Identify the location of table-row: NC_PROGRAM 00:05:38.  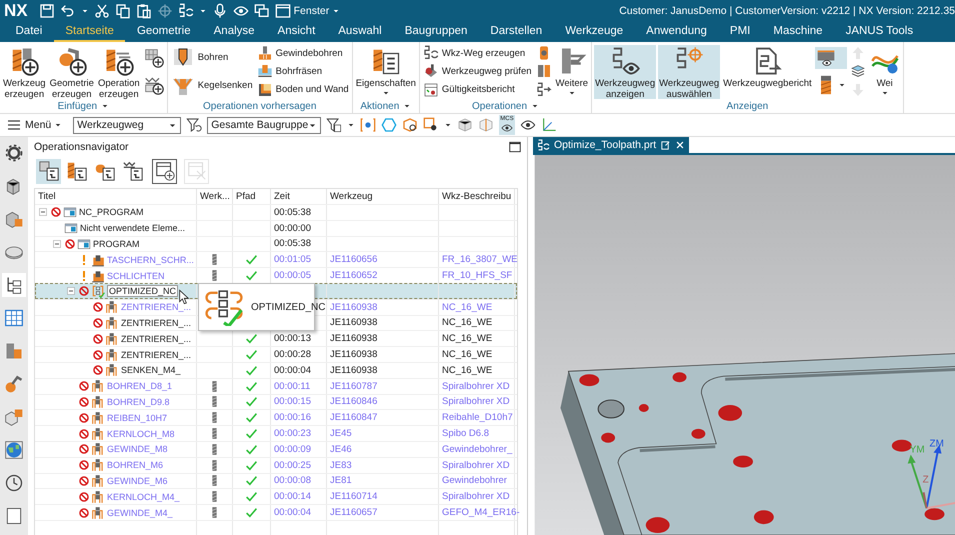
(276, 212).